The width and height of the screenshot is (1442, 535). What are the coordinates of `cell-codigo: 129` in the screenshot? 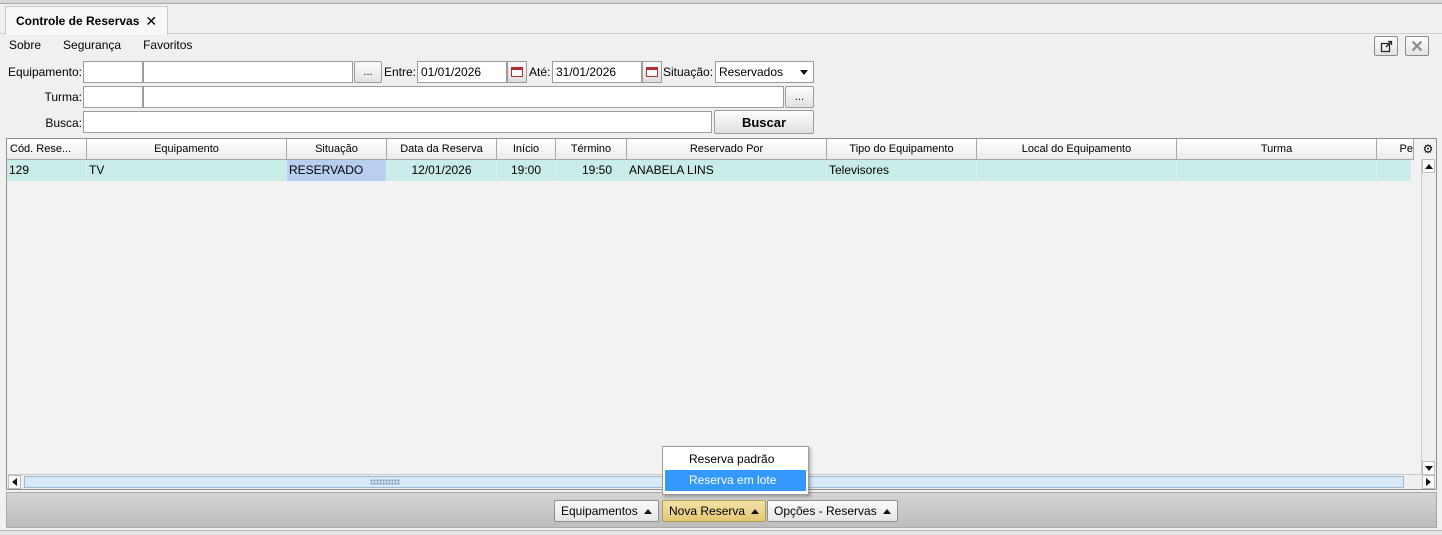 It's located at (47, 170).